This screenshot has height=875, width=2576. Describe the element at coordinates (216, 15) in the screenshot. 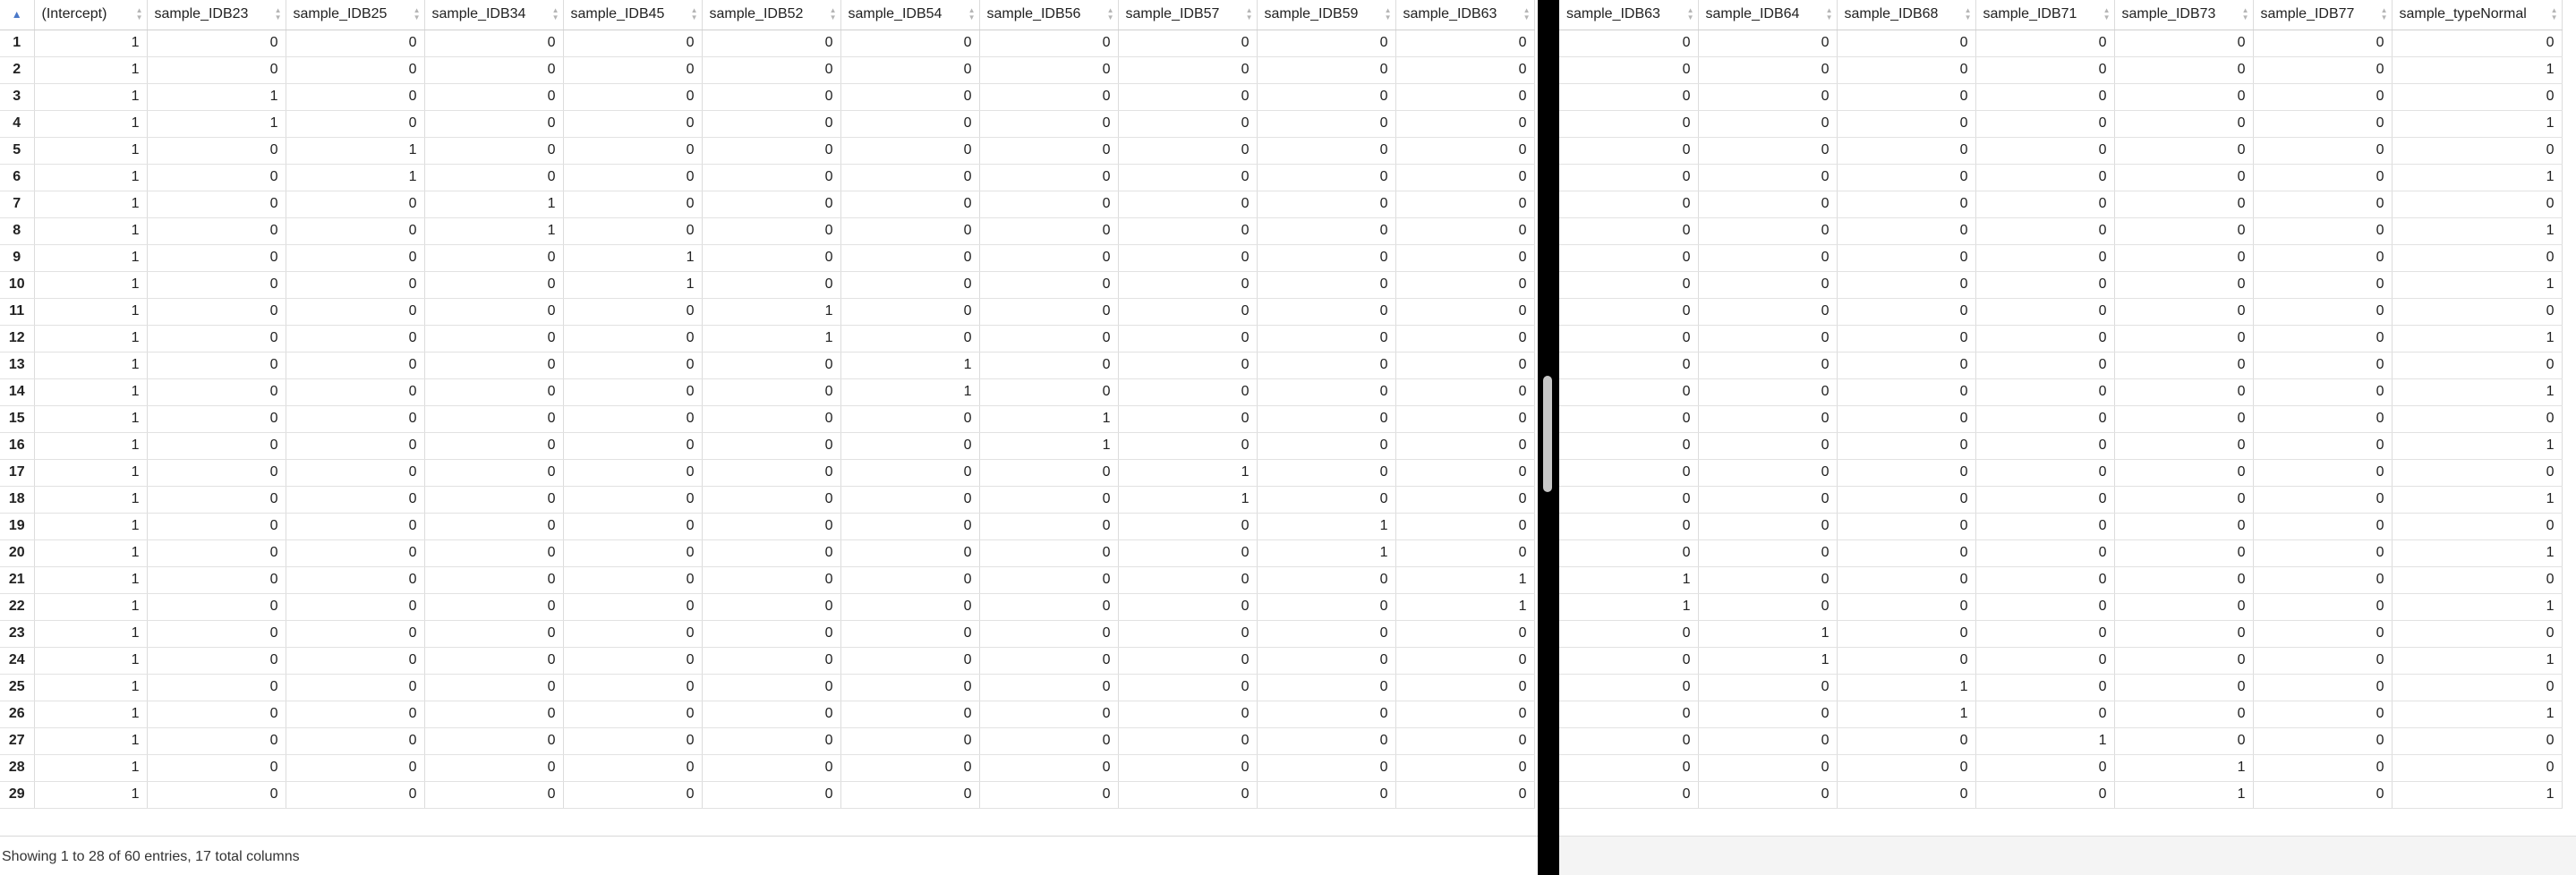

I see `column-header: sample_IDB23 ▲ ▼` at that location.